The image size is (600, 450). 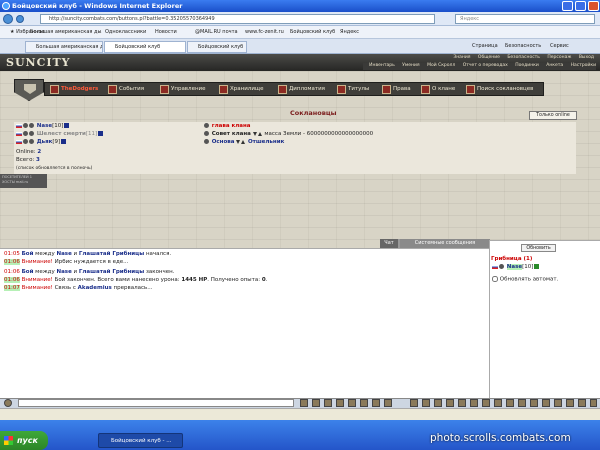 What do you see at coordinates (553, 115) in the screenshot?
I see `only-online-button: Только online` at bounding box center [553, 115].